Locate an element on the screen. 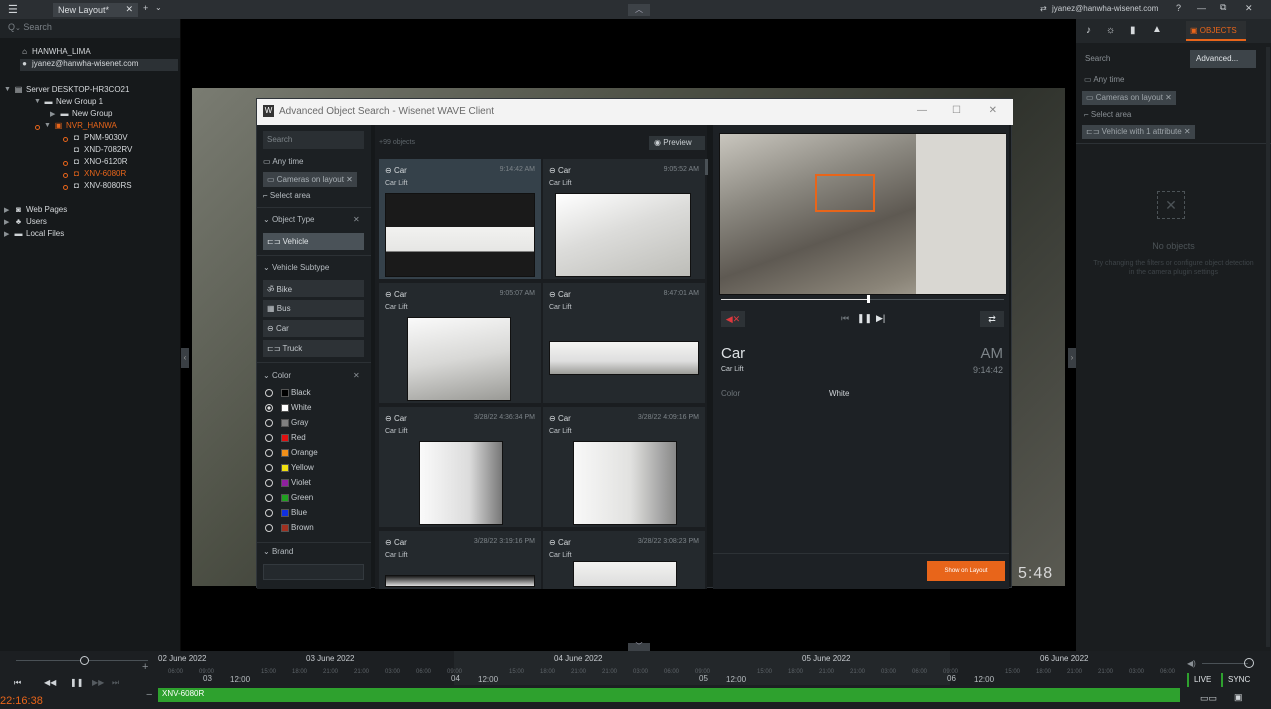 This screenshot has height=709, width=1271. result-card: ⊖ Car 9:14:42 AM Car Lift is located at coordinates (460, 219).